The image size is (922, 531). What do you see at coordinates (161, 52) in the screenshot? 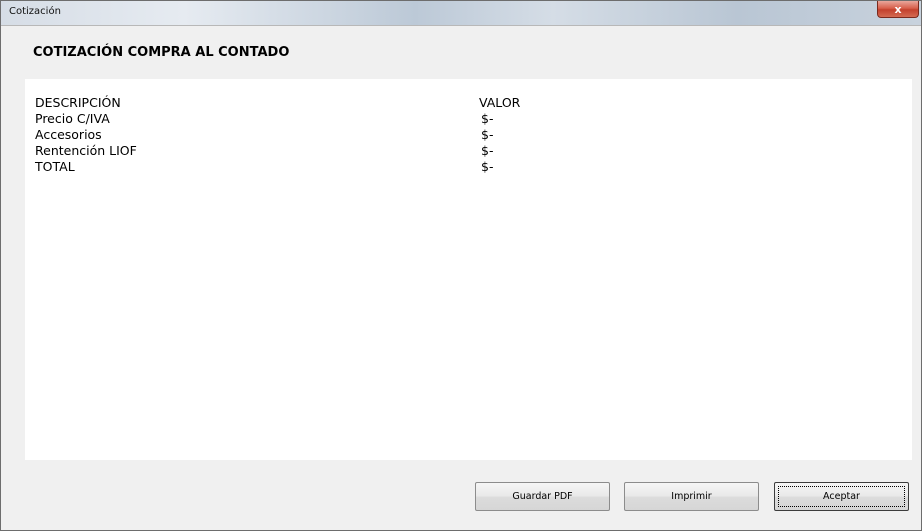
I see `page-title: COTIZACIÓN COMPRA AL CONTADO` at bounding box center [161, 52].